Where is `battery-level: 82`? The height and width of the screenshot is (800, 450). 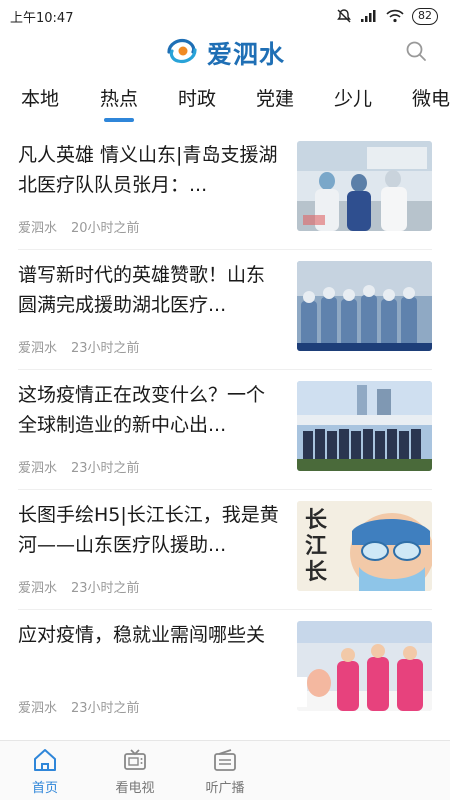 battery-level: 82 is located at coordinates (425, 15).